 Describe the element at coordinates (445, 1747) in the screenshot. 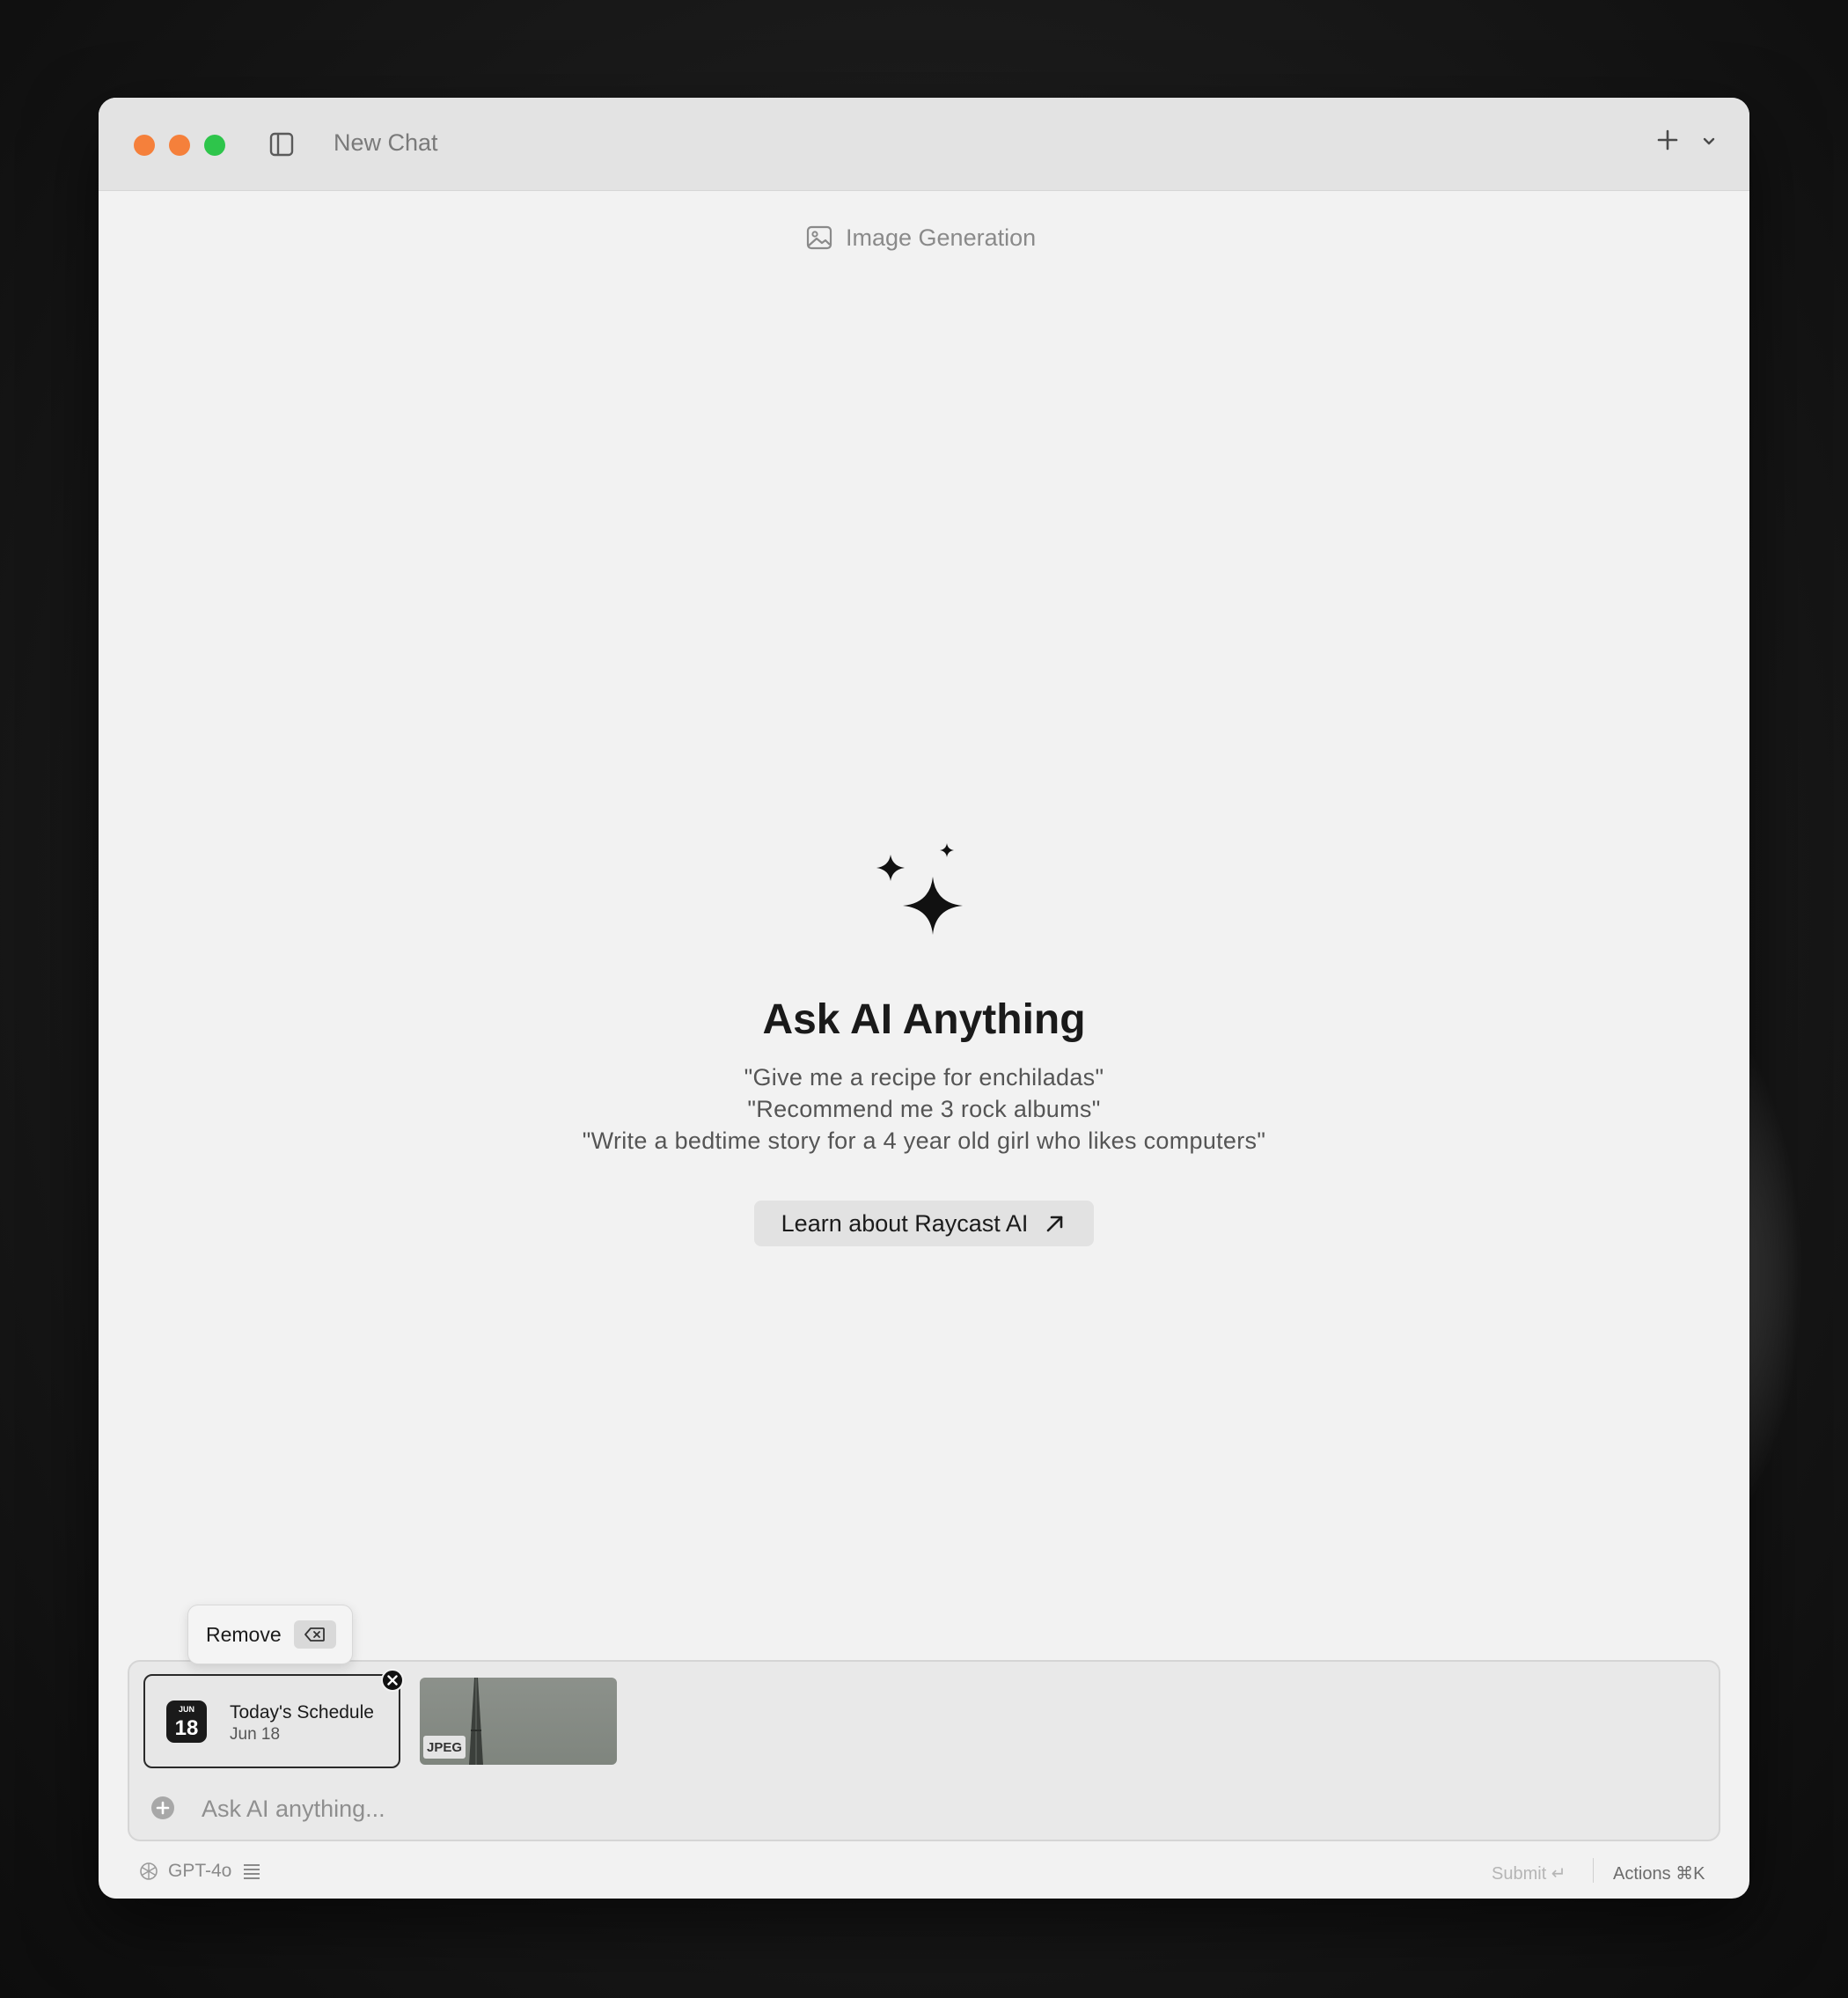

I see `jpeg-badge: JPEG` at that location.